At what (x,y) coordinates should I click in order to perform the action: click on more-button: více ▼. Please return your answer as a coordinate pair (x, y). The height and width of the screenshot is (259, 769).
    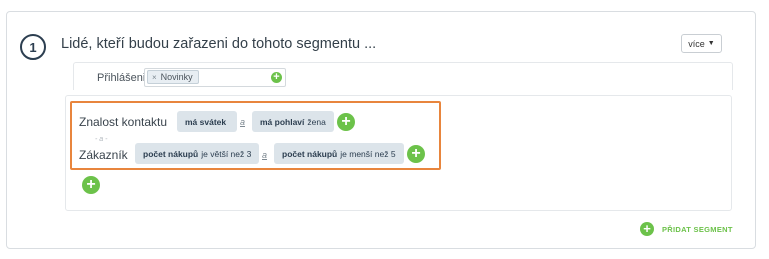
    Looking at the image, I should click on (701, 43).